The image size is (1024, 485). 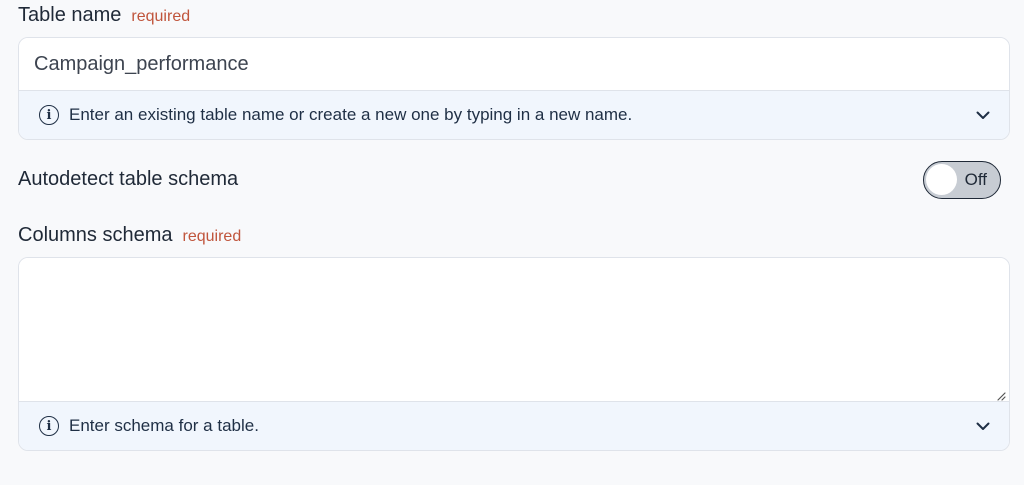 I want to click on resize-handle-icon, so click(x=1001, y=394).